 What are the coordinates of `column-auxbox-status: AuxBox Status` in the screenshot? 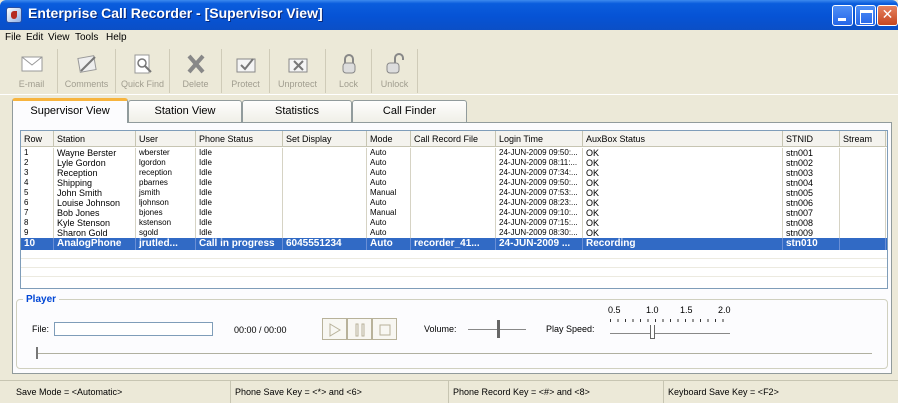 It's located at (683, 139).